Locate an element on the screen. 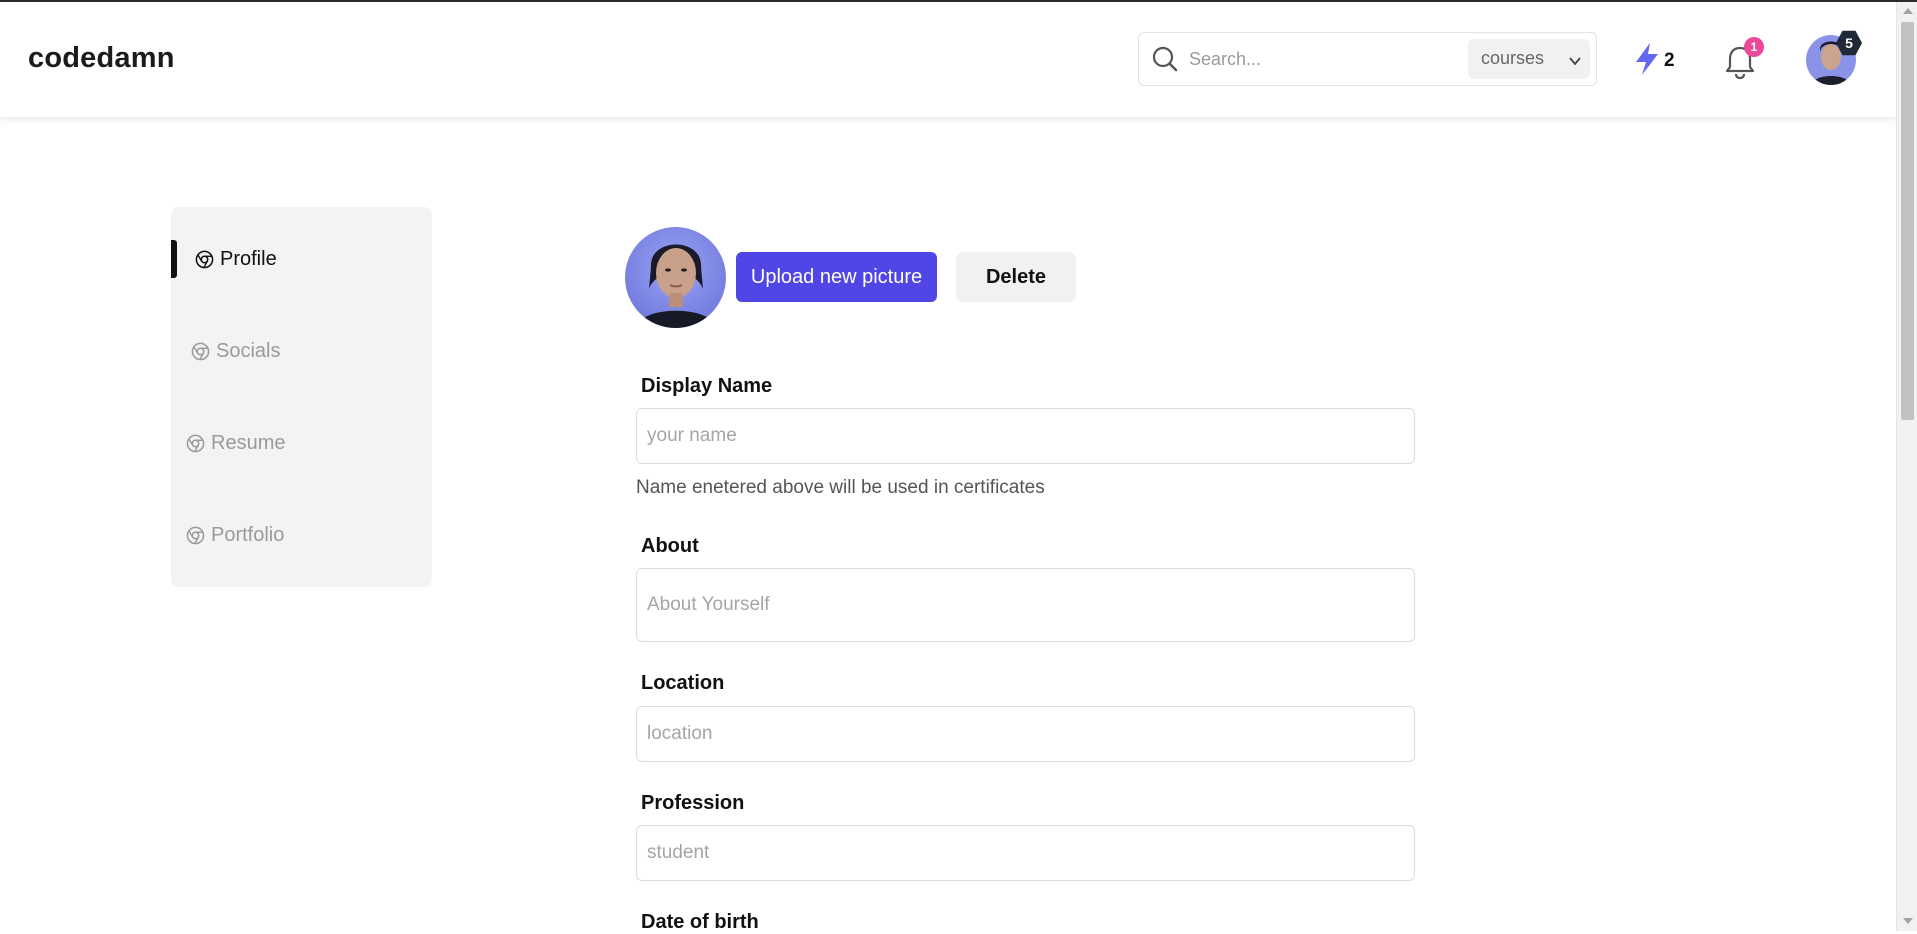 The height and width of the screenshot is (934, 1917). location-input is located at coordinates (1025, 734).